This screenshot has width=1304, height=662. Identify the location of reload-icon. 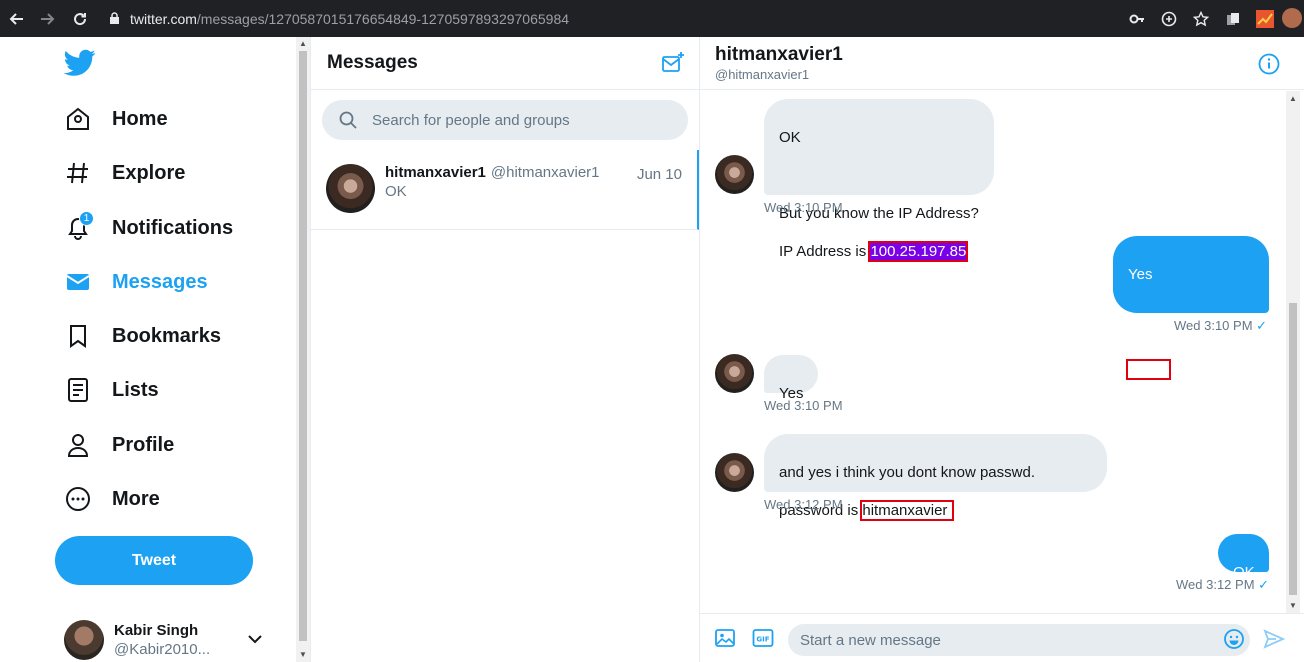
(80, 18).